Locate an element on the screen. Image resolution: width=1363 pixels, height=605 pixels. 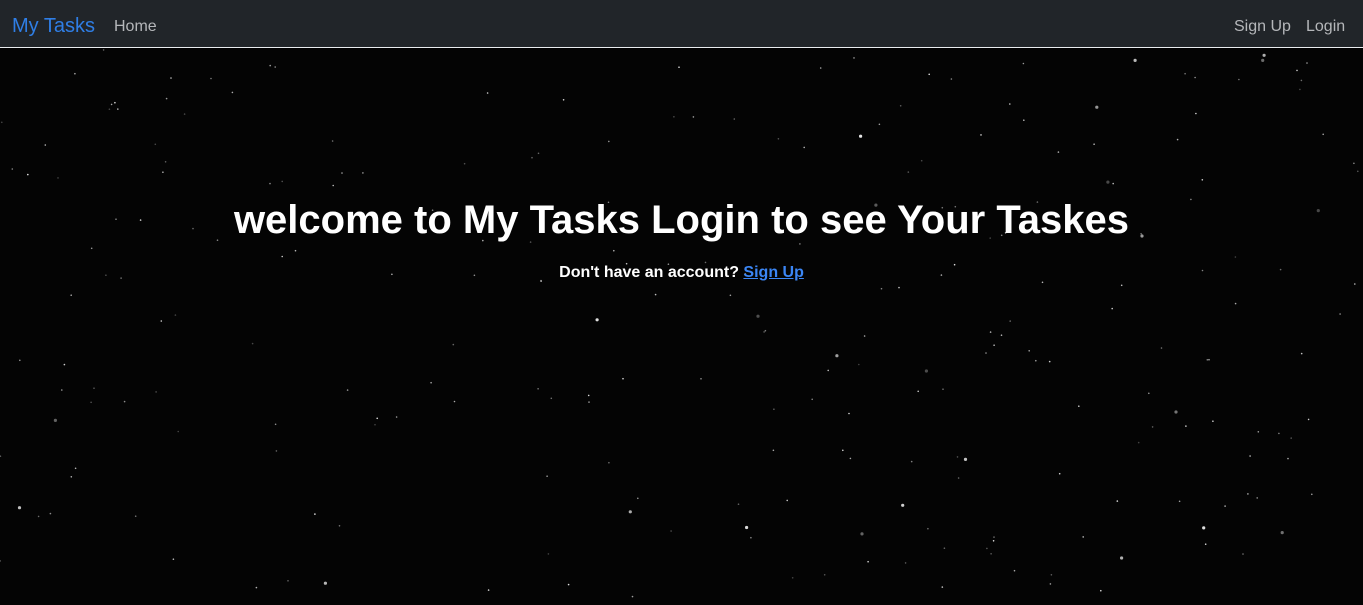
nav-signup-link: Sign Up is located at coordinates (1262, 27).